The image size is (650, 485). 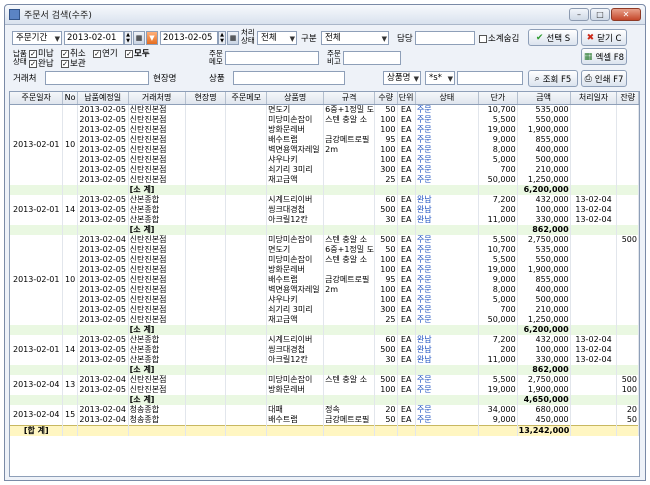 I want to click on table-cell: 1,900,000, so click(x=544, y=129).